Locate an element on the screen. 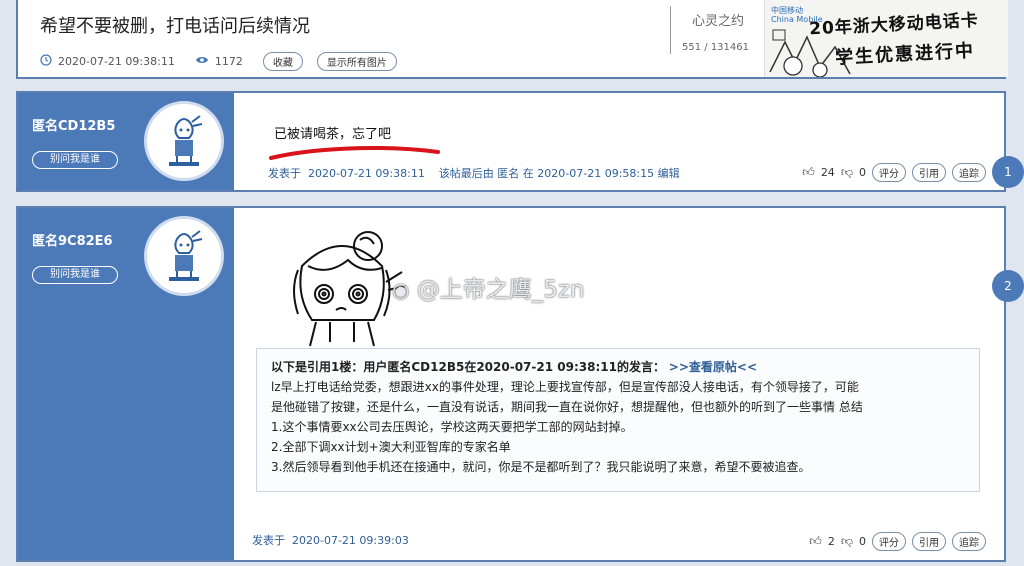 The height and width of the screenshot is (566, 1024). ad-banner: 中国移动 China Mobile 20年浙大移动电话卡 学生优惠进行中 is located at coordinates (886, 38).